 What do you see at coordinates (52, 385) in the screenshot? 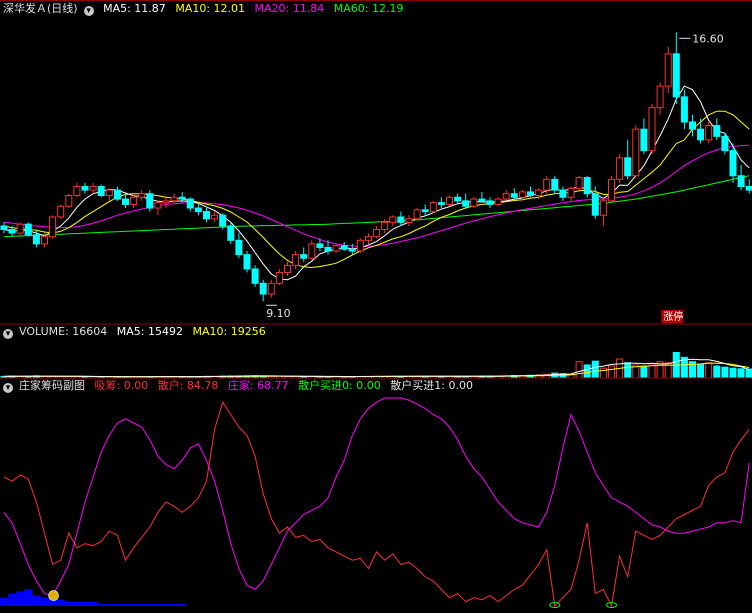
I see `indicator-title: 庄家筹码副图` at bounding box center [52, 385].